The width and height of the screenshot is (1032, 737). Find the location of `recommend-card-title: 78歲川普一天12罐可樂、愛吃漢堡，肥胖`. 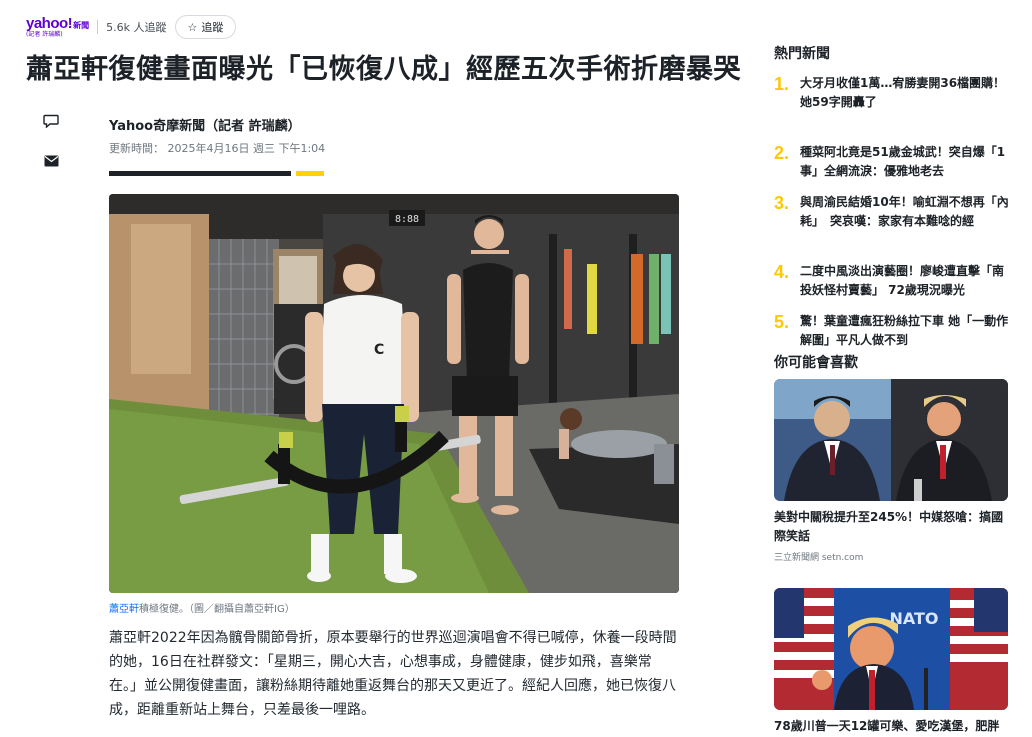

recommend-card-title: 78歲川普一天12罐可樂、愛吃漢堡，肥胖 is located at coordinates (891, 726).